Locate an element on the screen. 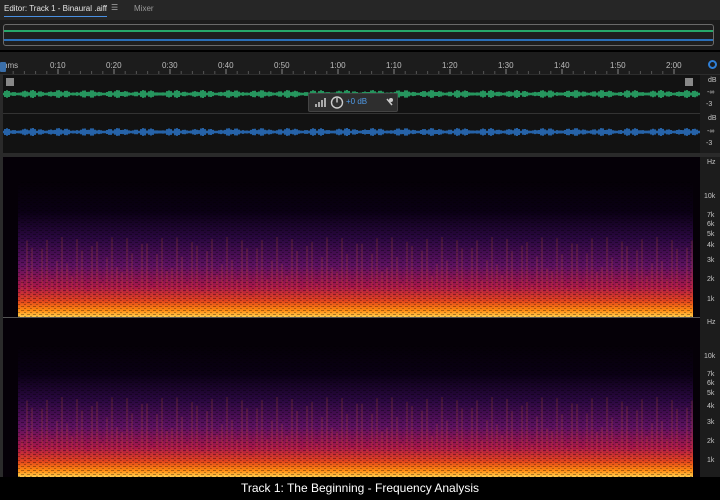 This screenshot has height=500, width=720. ruler-ticks is located at coordinates (343, 71).